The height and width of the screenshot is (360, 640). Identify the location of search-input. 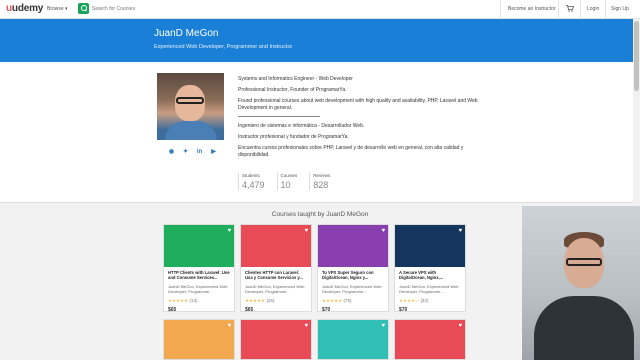
(169, 8).